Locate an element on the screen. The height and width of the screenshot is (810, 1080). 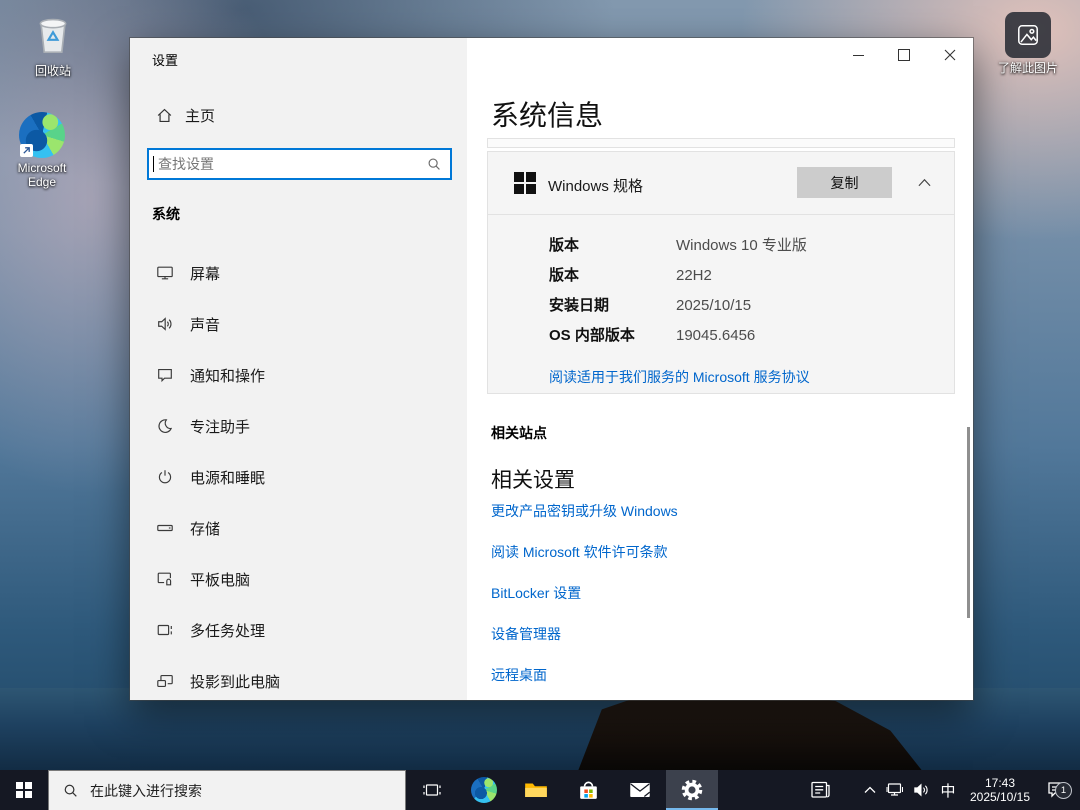
clock-date: 2025/10/15 is located at coordinates (1000, 797).